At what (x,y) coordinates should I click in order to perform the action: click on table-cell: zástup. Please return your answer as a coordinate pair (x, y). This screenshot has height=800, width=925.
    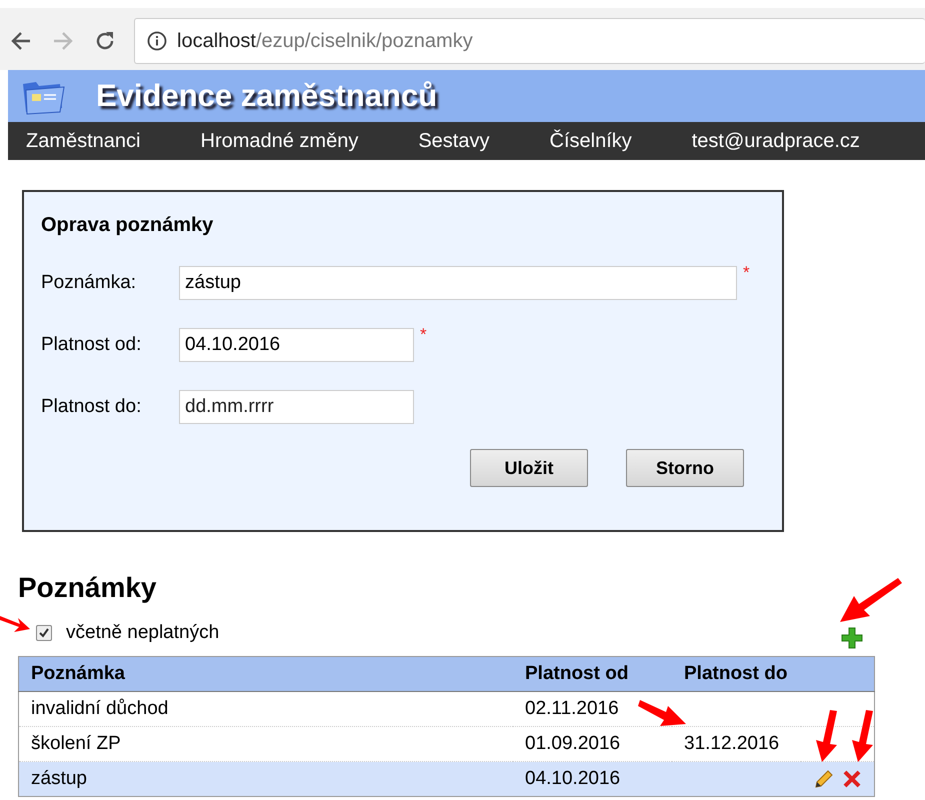
    Looking at the image, I should click on (59, 778).